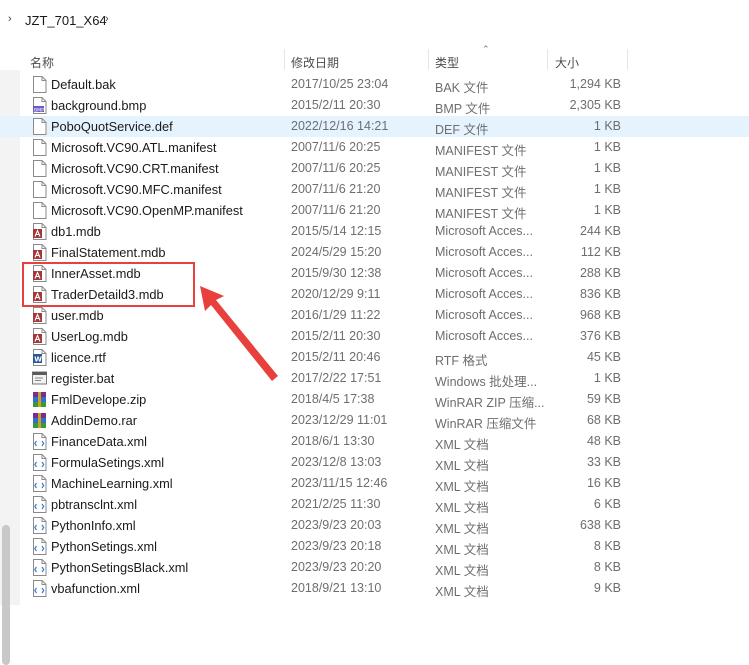 The image size is (749, 665). Describe the element at coordinates (112, 483) in the screenshot. I see `file-name: MachineLearning.xml` at that location.